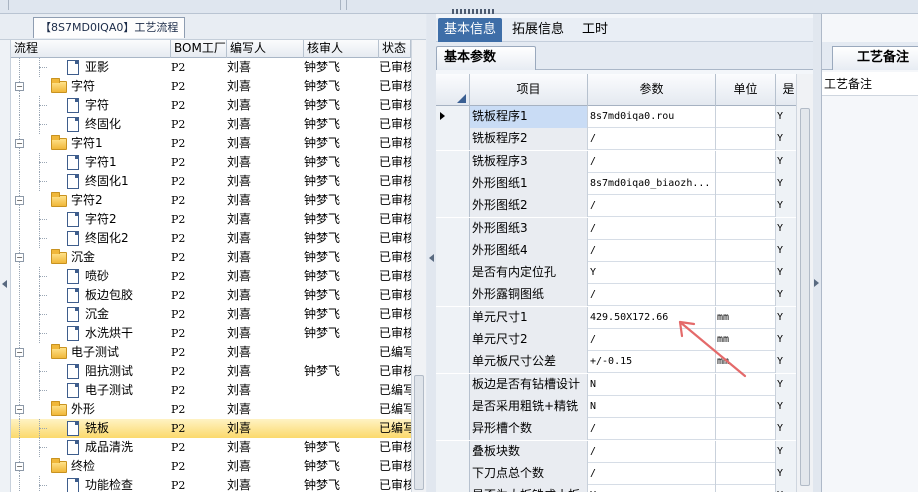 This screenshot has width=918, height=492. I want to click on col-header-unit: 单位, so click(746, 90).